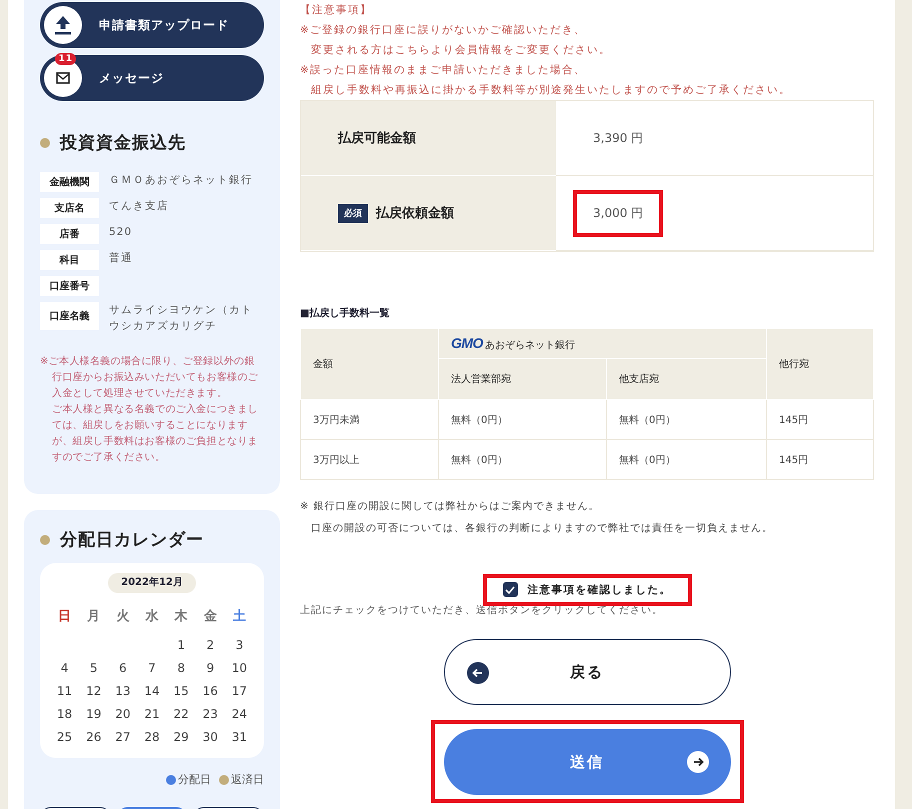 The width and height of the screenshot is (912, 809). Describe the element at coordinates (210, 645) in the screenshot. I see `calendar-day: 2` at that location.